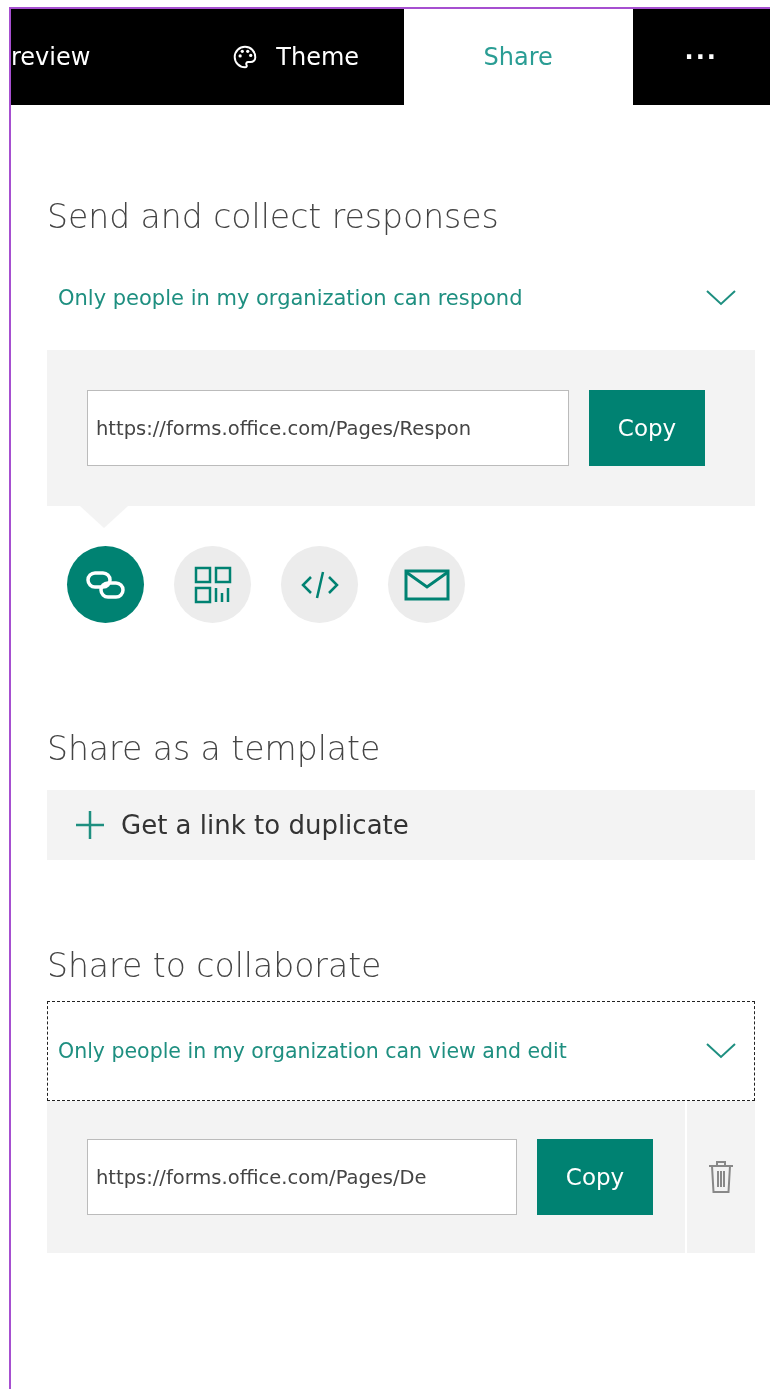 The image size is (770, 1389). Describe the element at coordinates (105, 584) in the screenshot. I see `chain-link-icon` at that location.